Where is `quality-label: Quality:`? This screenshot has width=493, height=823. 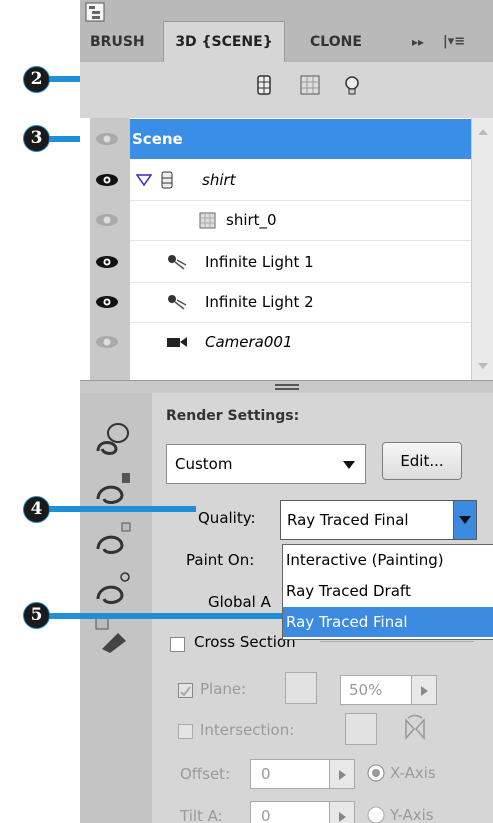
quality-label: Quality: is located at coordinates (227, 518).